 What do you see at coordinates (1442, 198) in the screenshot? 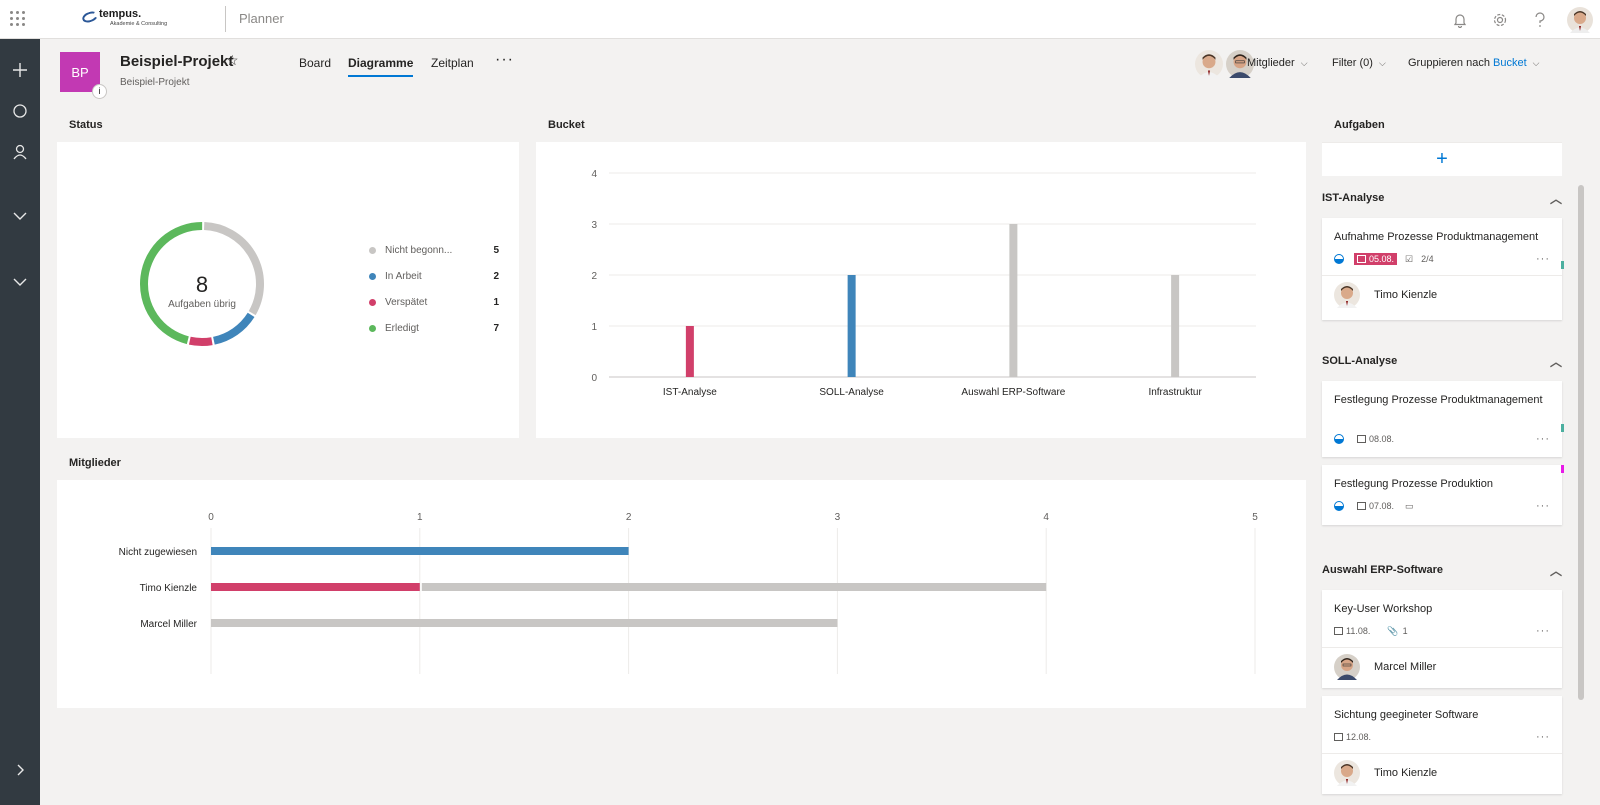
I see `bucket-header: IST-Analyse ︿` at bounding box center [1442, 198].